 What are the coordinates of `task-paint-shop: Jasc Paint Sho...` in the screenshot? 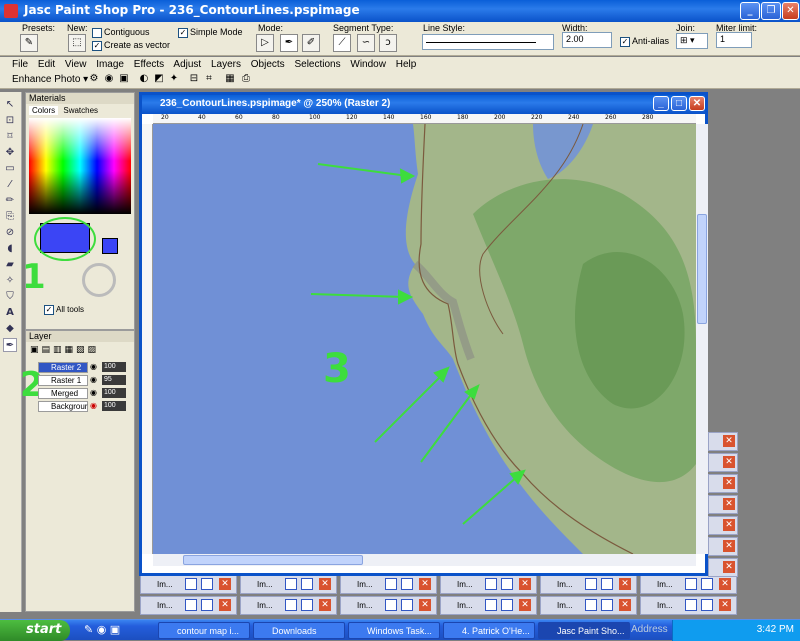 It's located at (584, 630).